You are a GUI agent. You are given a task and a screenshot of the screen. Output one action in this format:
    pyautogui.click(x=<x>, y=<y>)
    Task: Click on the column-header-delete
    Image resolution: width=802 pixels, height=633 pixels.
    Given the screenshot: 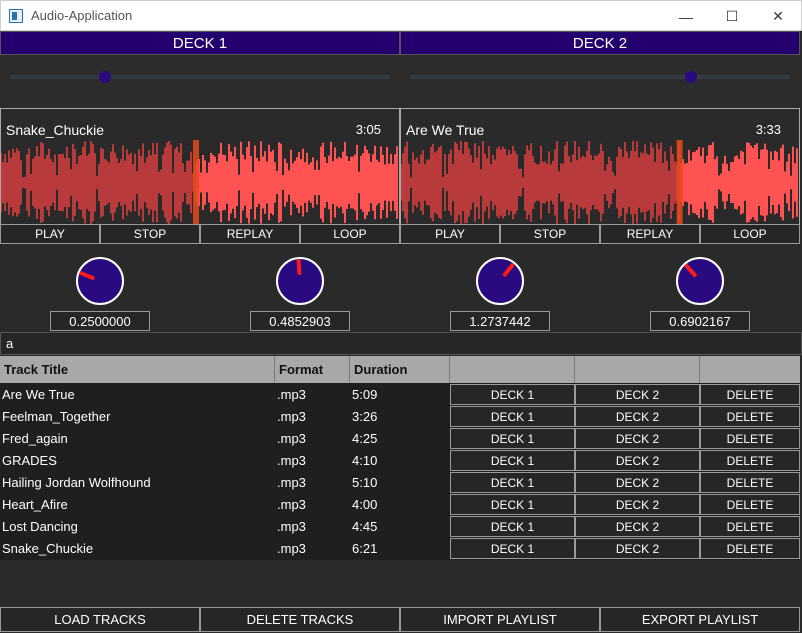 What is the action you would take?
    pyautogui.click(x=750, y=369)
    